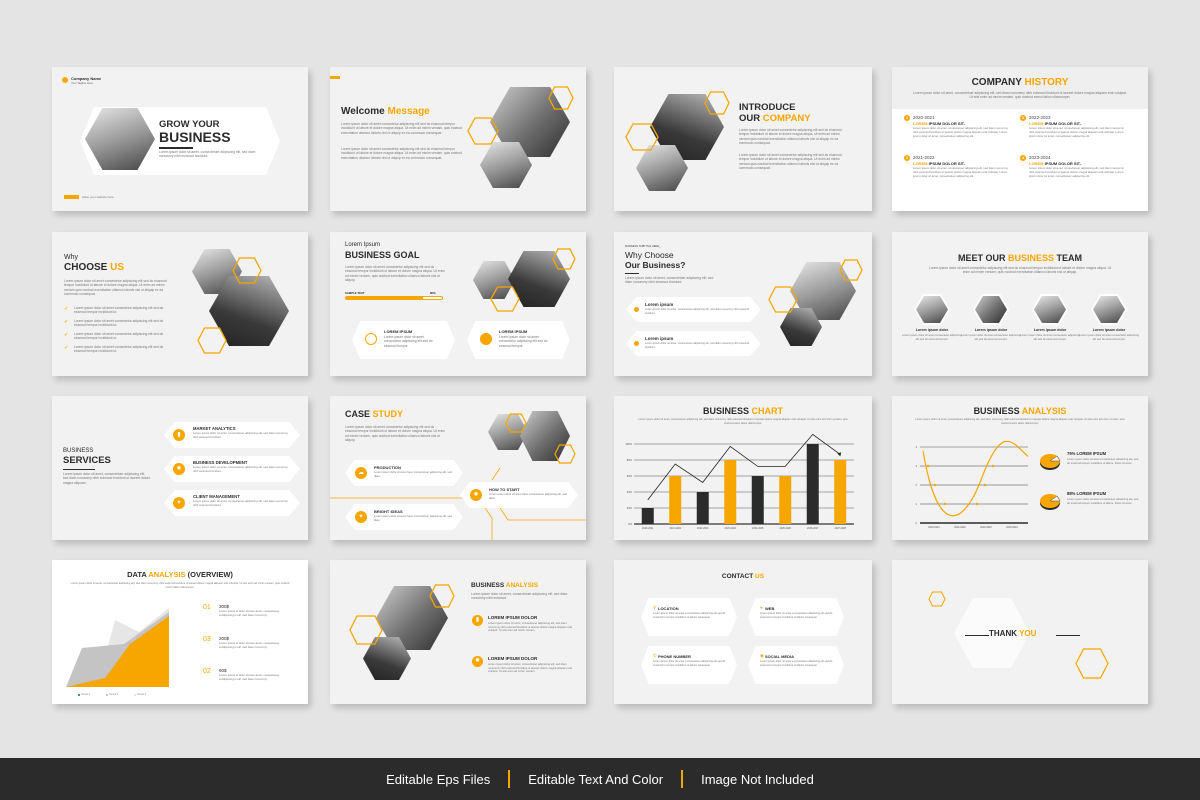 The image size is (1200, 800). What do you see at coordinates (371, 339) in the screenshot?
I see `clock-icon` at bounding box center [371, 339].